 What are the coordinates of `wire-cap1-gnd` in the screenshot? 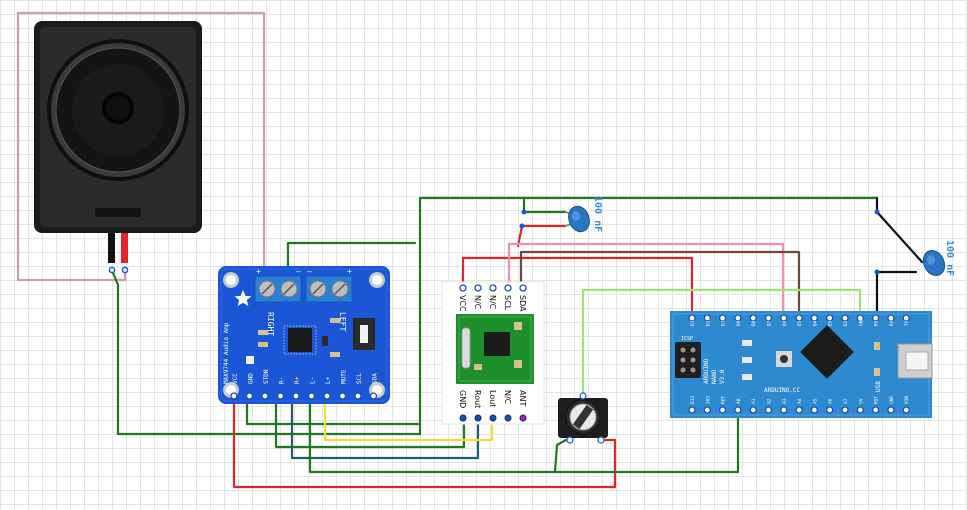 It's located at (544, 205).